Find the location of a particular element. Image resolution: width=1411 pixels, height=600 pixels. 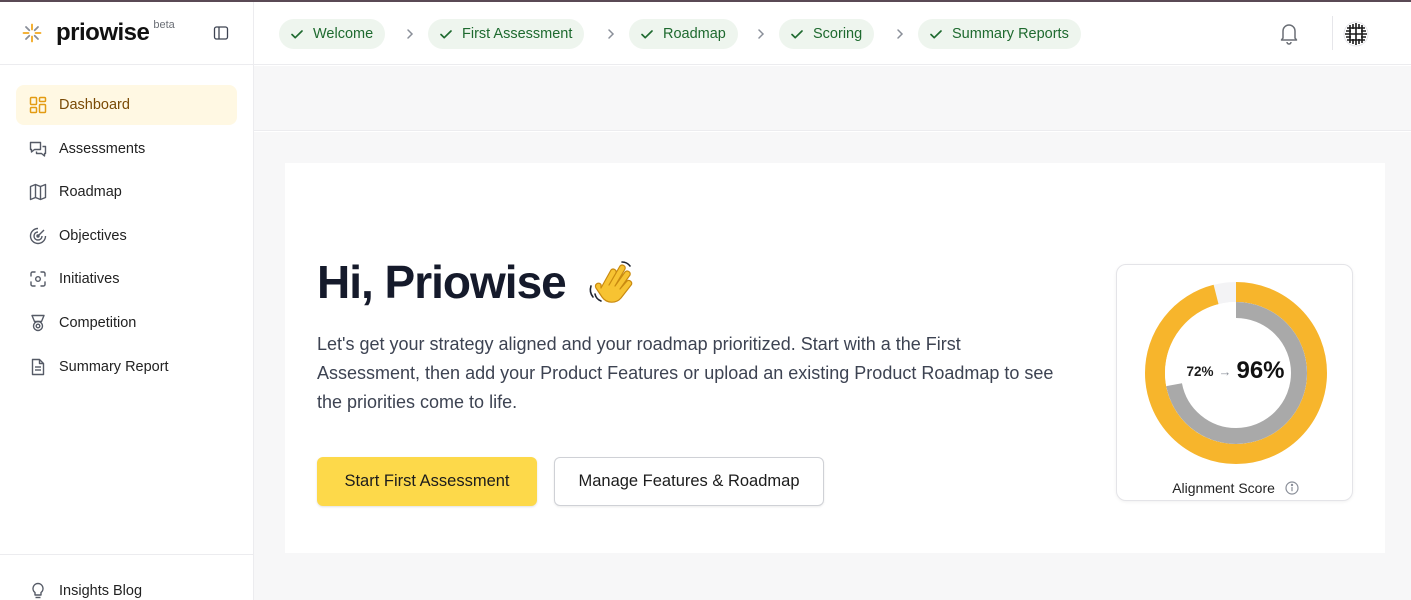

sidebar-item-dashboard: Dashboard is located at coordinates (126, 105).